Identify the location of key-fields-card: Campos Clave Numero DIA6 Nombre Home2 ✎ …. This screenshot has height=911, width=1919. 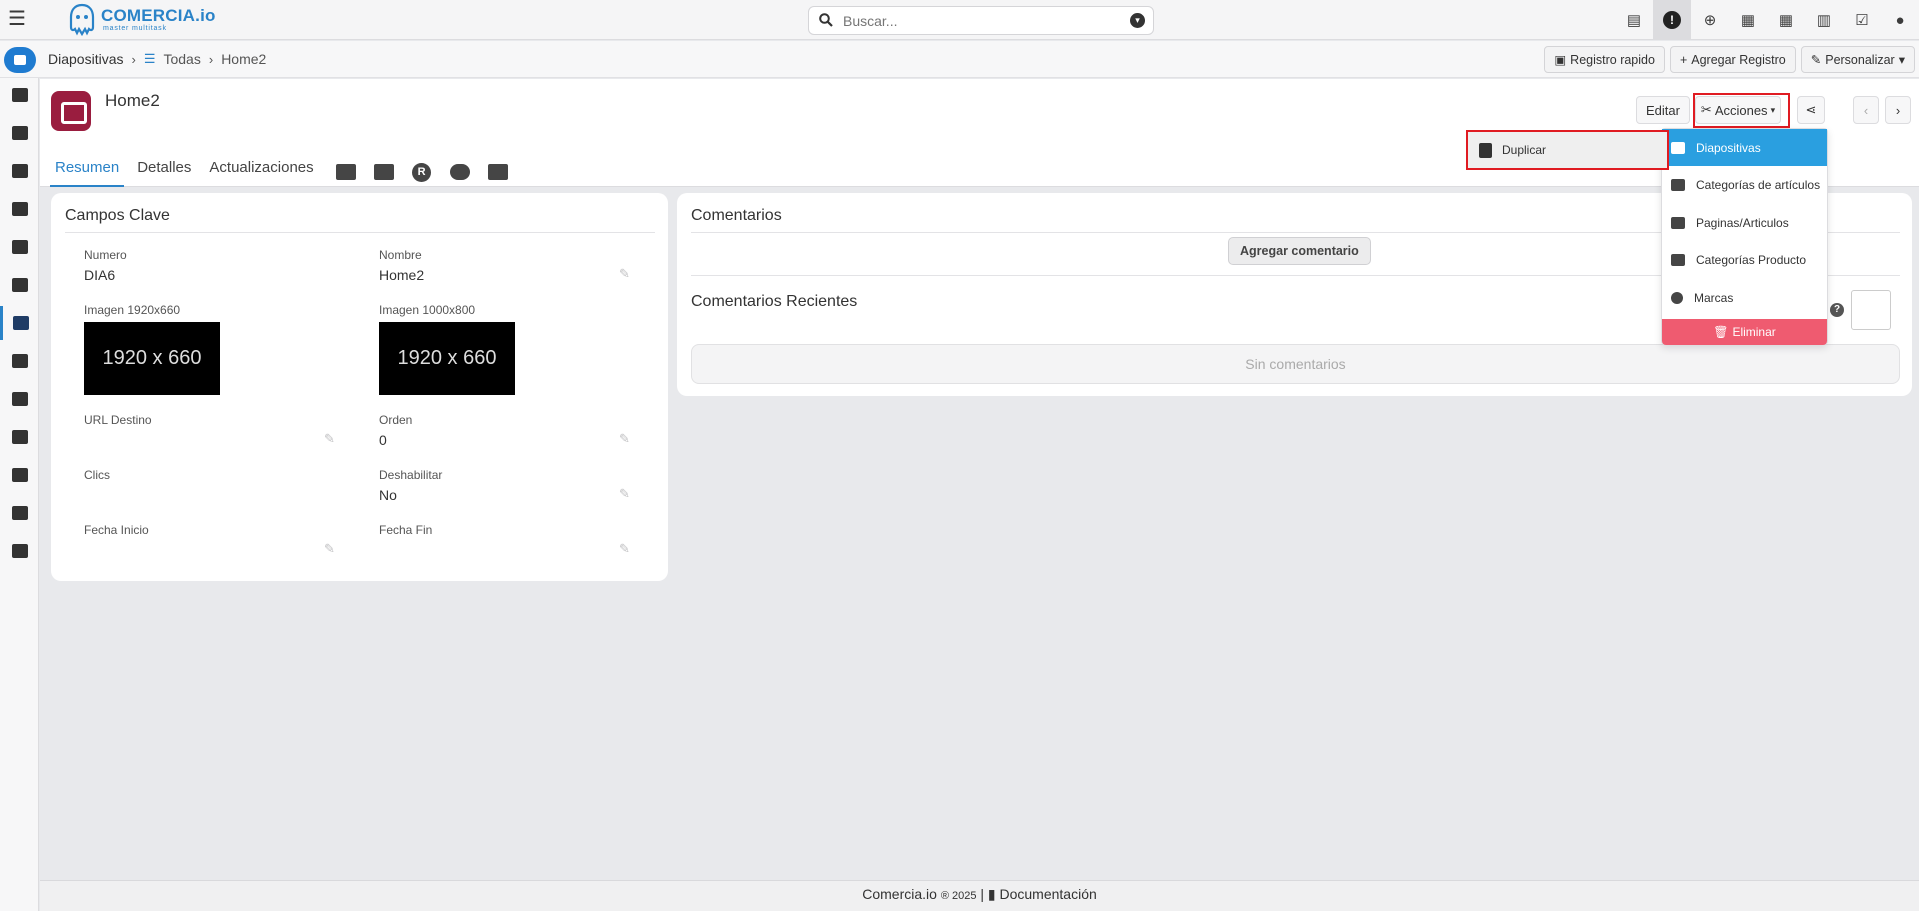
(359, 387).